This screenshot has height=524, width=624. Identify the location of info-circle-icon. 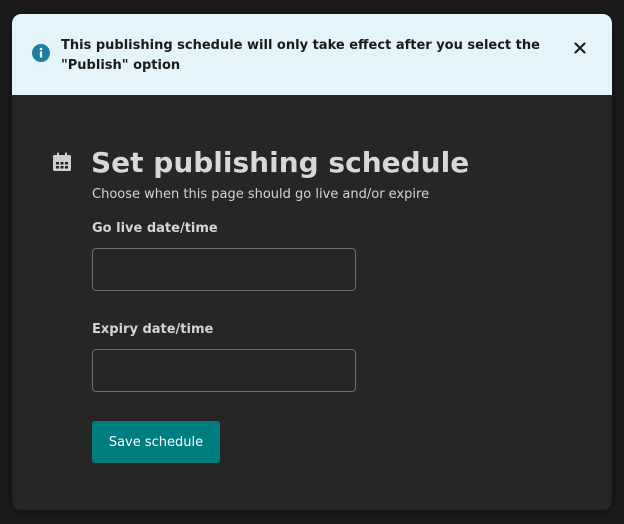
(41, 53).